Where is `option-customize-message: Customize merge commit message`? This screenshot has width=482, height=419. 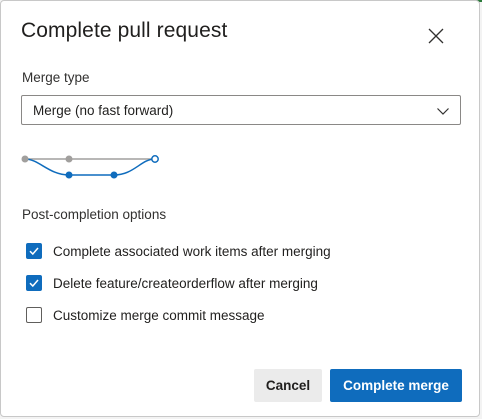
option-customize-message: Customize merge commit message is located at coordinates (145, 315).